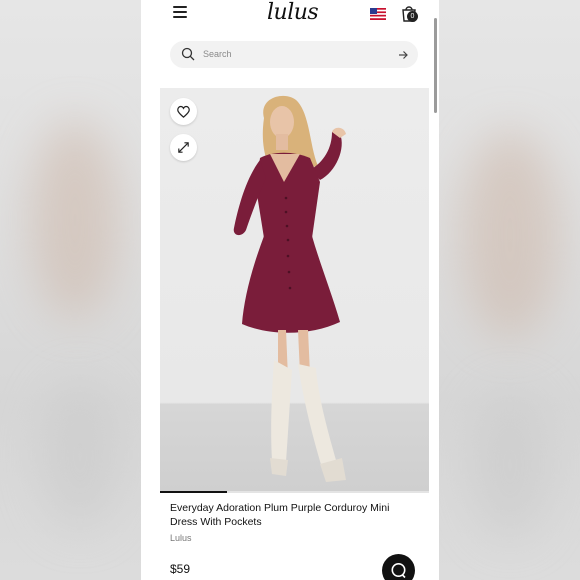  I want to click on cart-count-badge: 0, so click(412, 16).